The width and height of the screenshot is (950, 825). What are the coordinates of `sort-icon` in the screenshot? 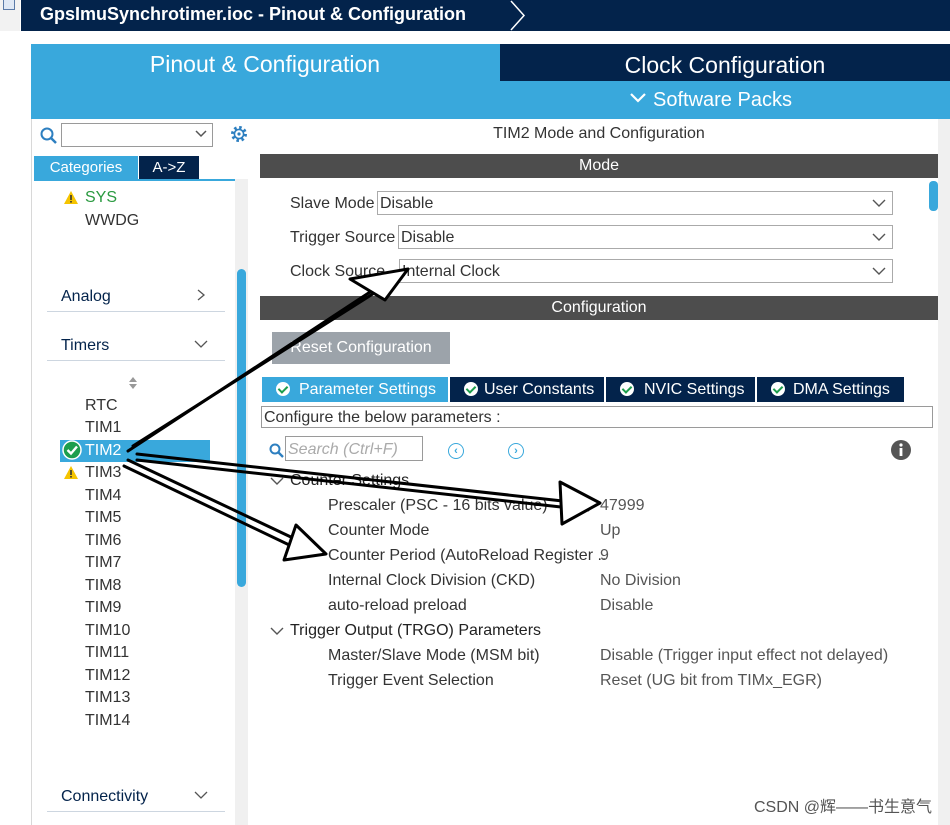 It's located at (133, 383).